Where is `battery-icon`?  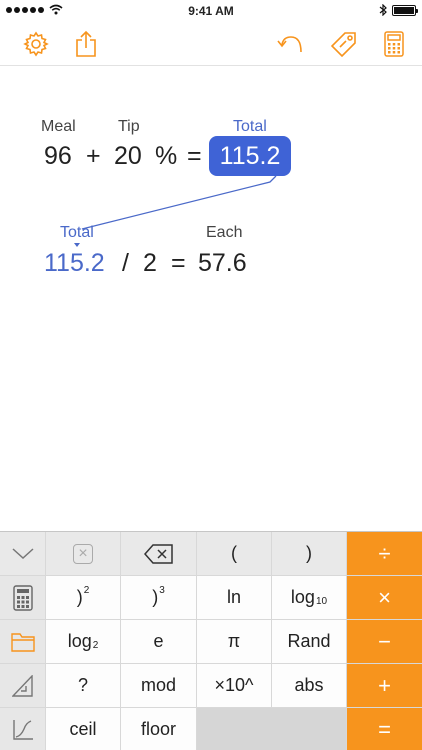
battery-icon is located at coordinates (405, 10).